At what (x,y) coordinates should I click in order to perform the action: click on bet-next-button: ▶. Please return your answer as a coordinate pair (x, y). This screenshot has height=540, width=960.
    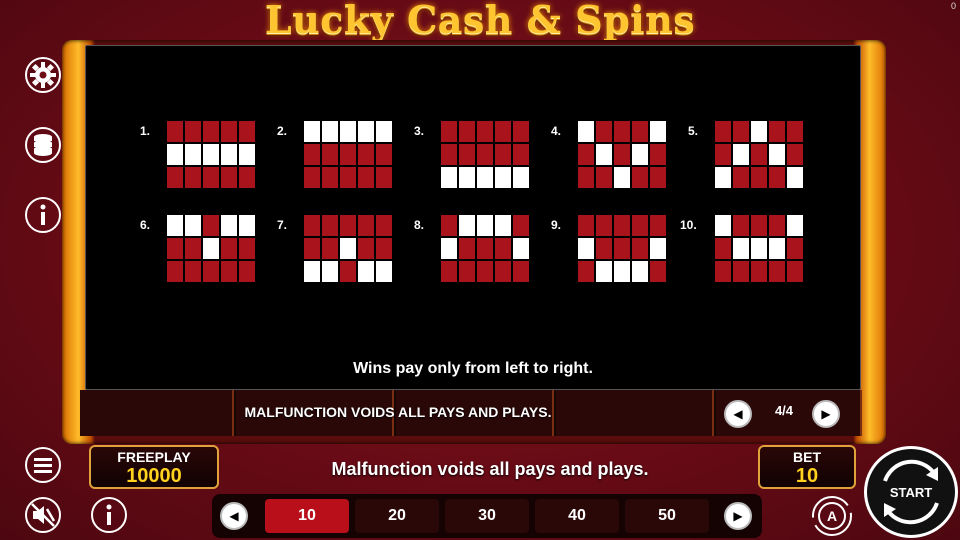
    Looking at the image, I should click on (738, 516).